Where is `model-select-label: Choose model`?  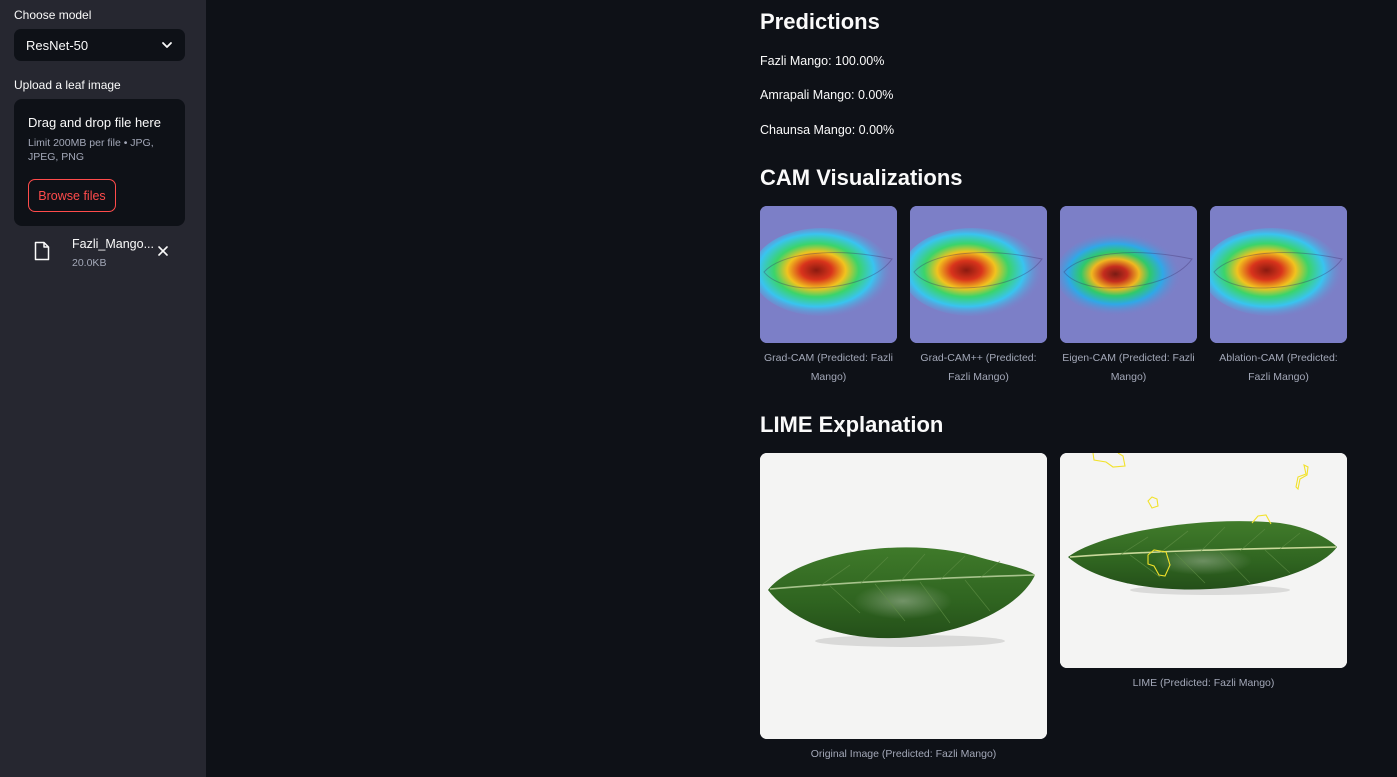 model-select-label: Choose model is located at coordinates (53, 15).